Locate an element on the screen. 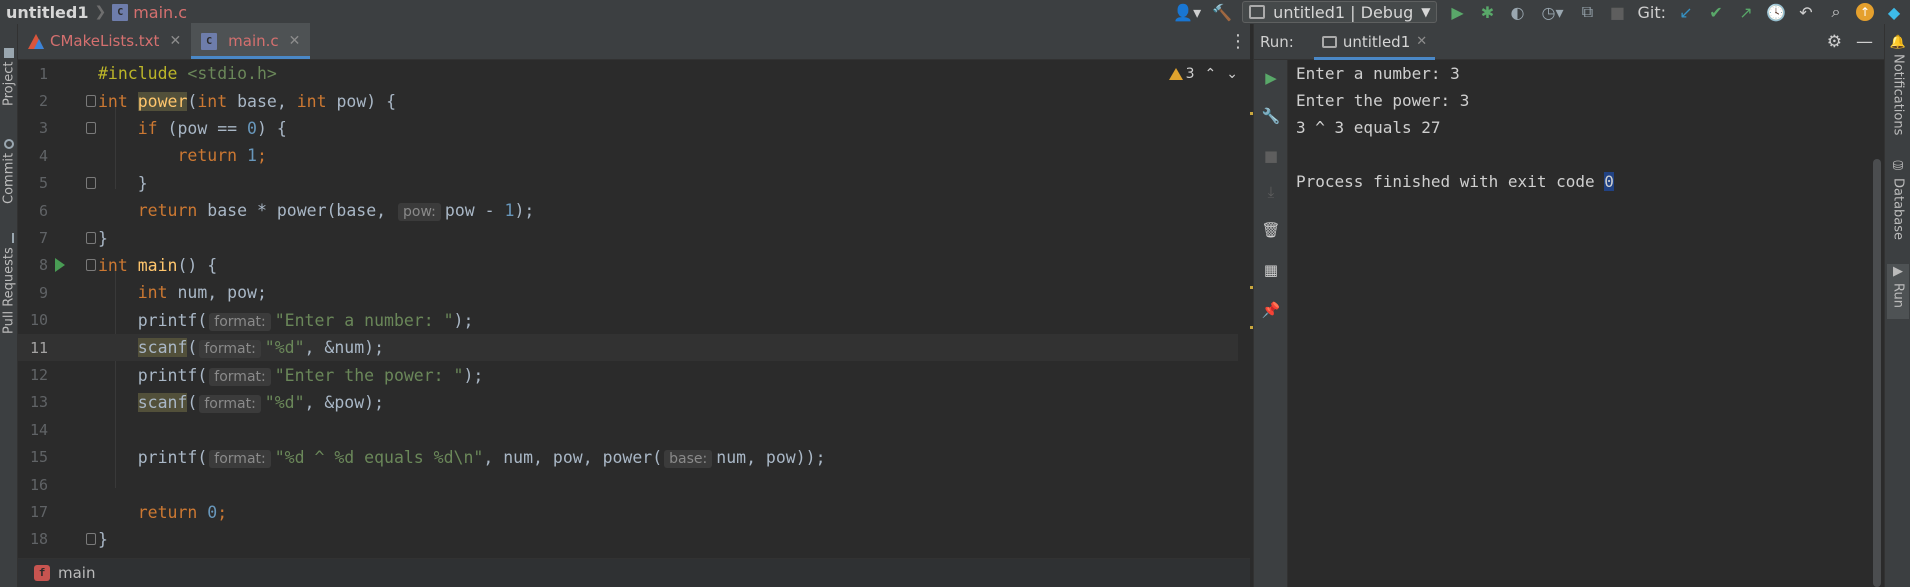 The image size is (1910, 587). code-line: 8 int main() { is located at coordinates (628, 265).